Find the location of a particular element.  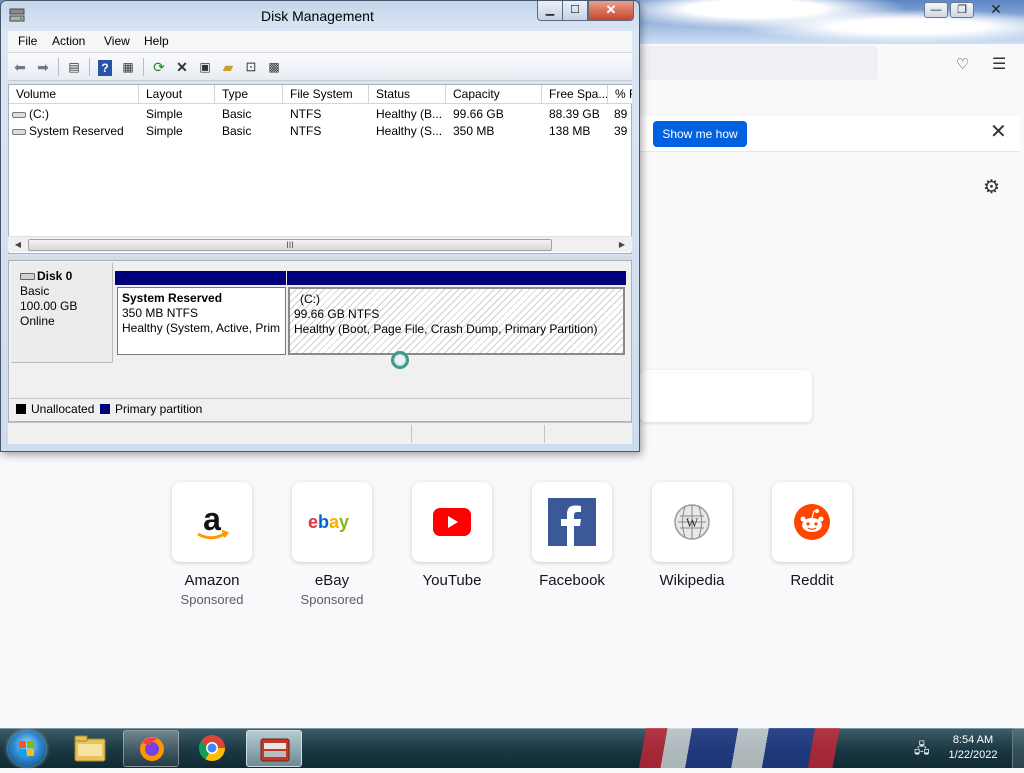

top-site-reddit: Reddit is located at coordinates (812, 535).